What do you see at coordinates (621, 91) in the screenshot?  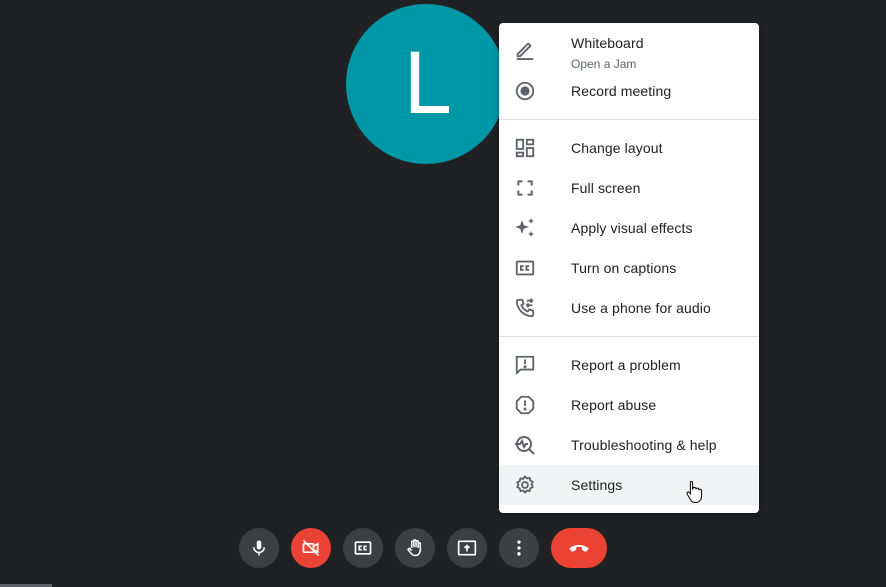 I see `menu-item-label: Record meeting` at bounding box center [621, 91].